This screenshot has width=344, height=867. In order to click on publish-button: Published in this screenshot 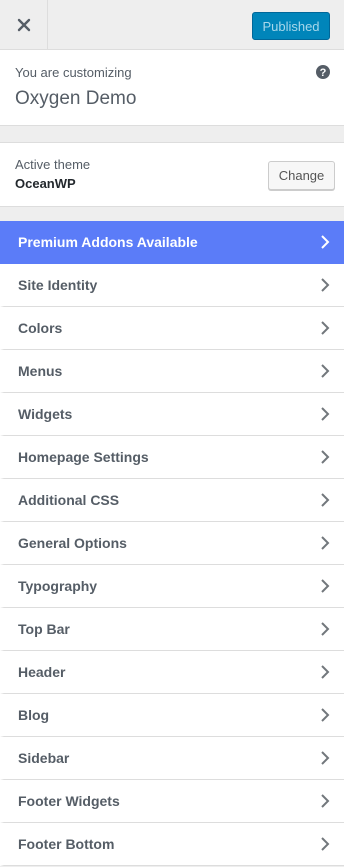, I will do `click(291, 26)`.